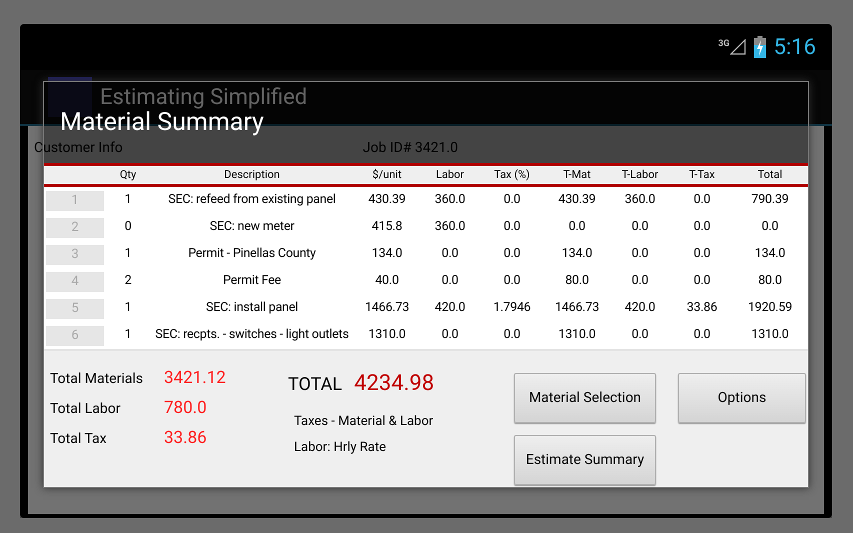  Describe the element at coordinates (585, 398) in the screenshot. I see `dialog-button: Material Selection` at that location.